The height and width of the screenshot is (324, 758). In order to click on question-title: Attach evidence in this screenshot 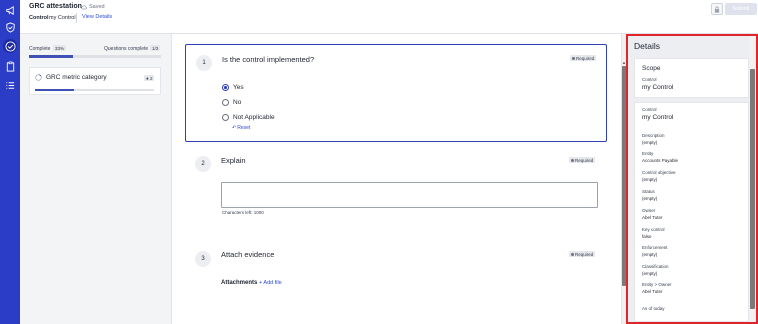, I will do `click(248, 254)`.